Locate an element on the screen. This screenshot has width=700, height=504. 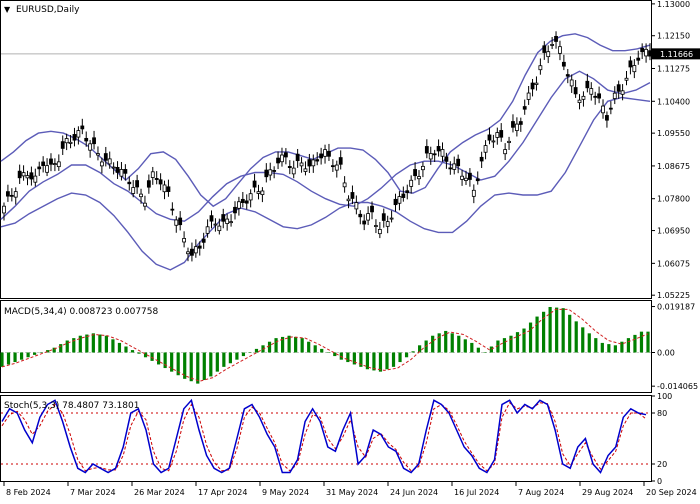
stochastic-tick-label: 100 is located at coordinates (664, 396).